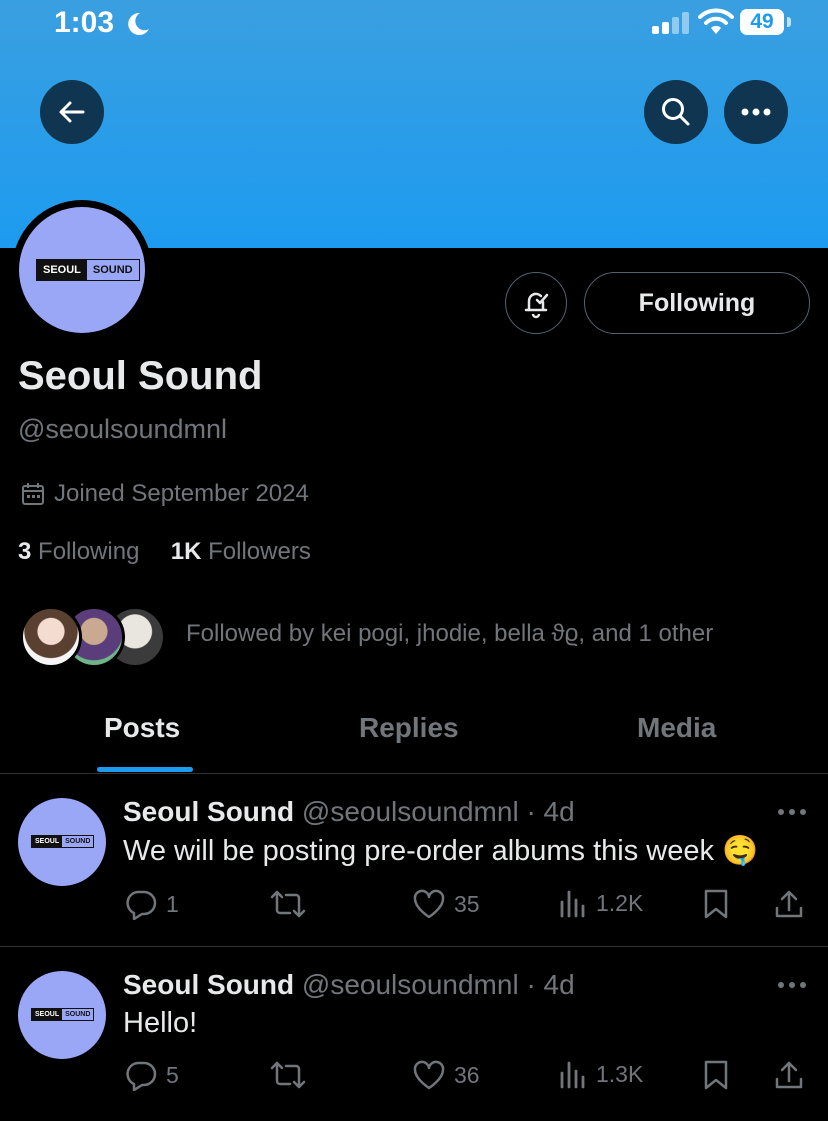 This screenshot has height=1121, width=828. I want to click on profile-avatar: SEOUL SOUND, so click(82, 270).